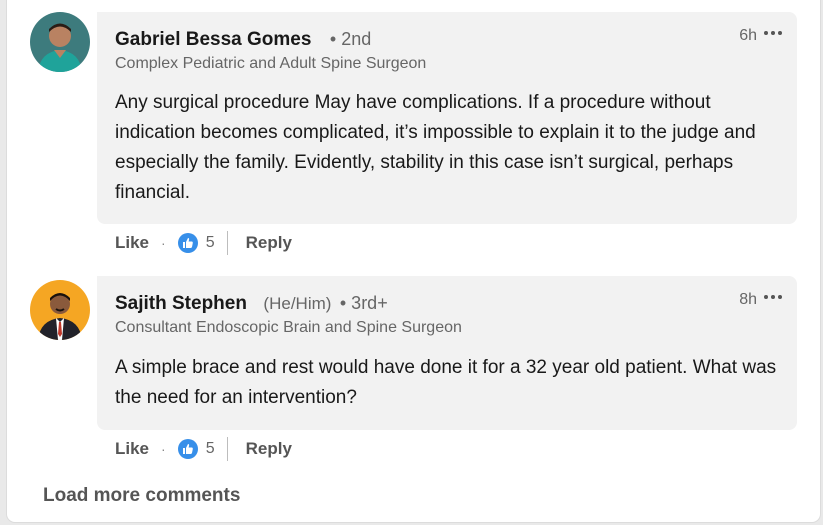 Image resolution: width=823 pixels, height=525 pixels. Describe the element at coordinates (748, 299) in the screenshot. I see `timestamp: 8h` at that location.